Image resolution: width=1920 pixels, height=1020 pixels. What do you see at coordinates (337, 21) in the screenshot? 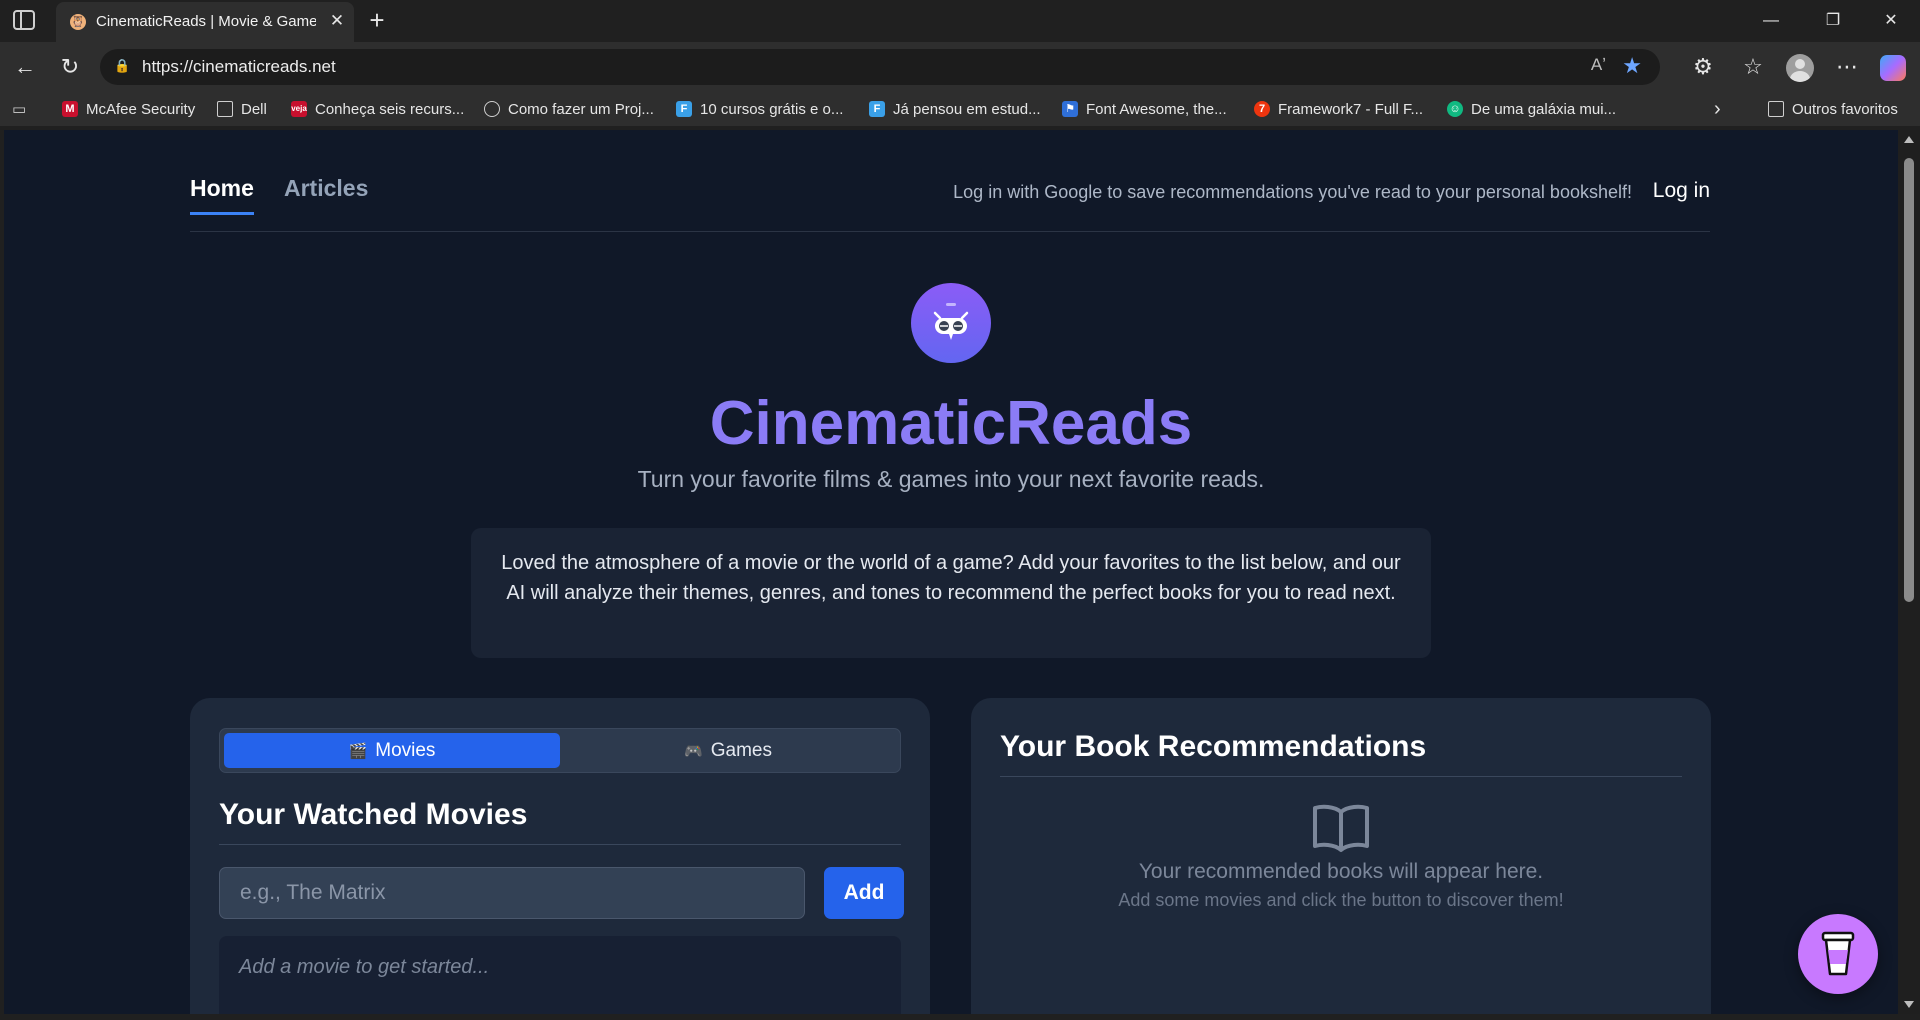
I see `tab-close-icon: ✕` at bounding box center [337, 21].